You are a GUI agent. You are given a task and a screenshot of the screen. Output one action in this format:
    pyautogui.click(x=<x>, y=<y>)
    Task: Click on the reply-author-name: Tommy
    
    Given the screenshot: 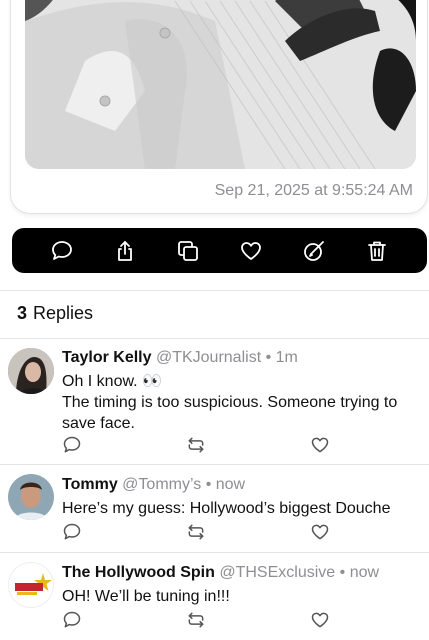 What is the action you would take?
    pyautogui.click(x=90, y=484)
    